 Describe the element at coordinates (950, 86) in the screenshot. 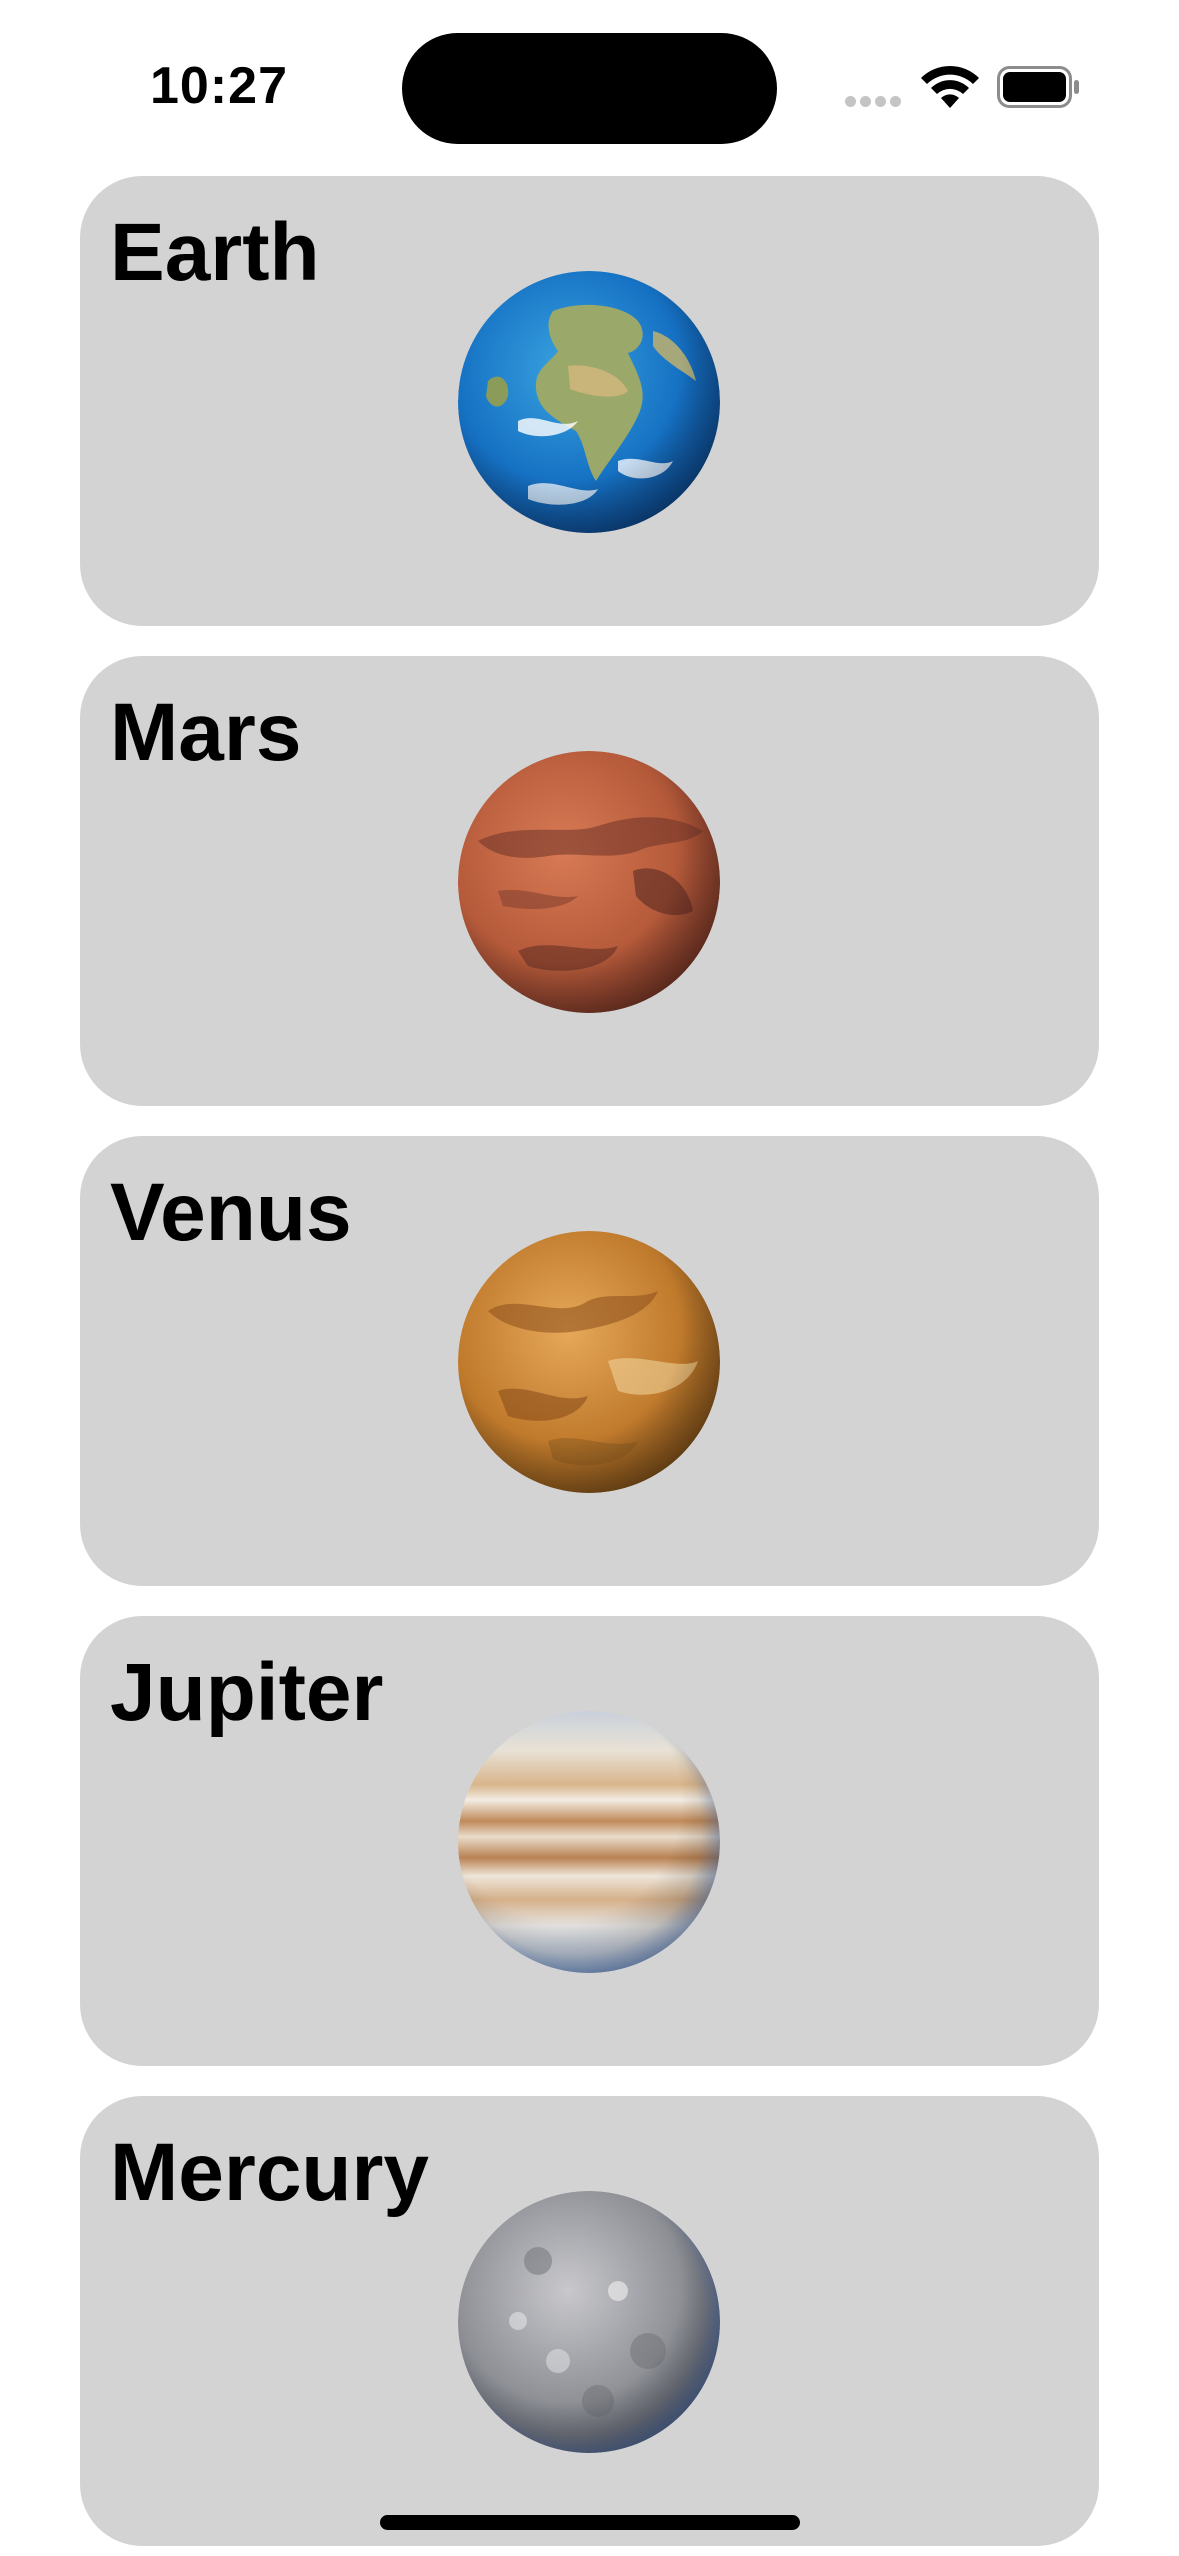

I see `wifi-icon` at that location.